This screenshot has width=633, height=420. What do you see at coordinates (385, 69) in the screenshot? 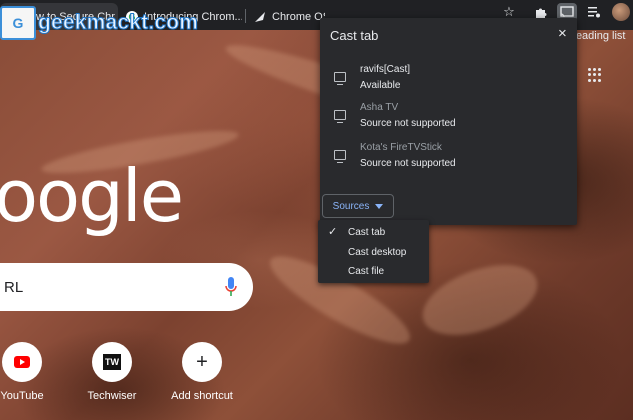
I see `sink-name: ravifs[Cast]` at bounding box center [385, 69].